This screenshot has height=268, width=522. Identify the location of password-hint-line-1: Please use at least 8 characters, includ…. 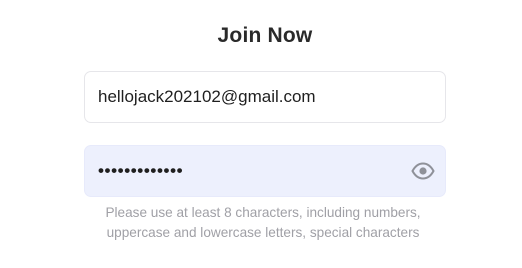
(263, 212).